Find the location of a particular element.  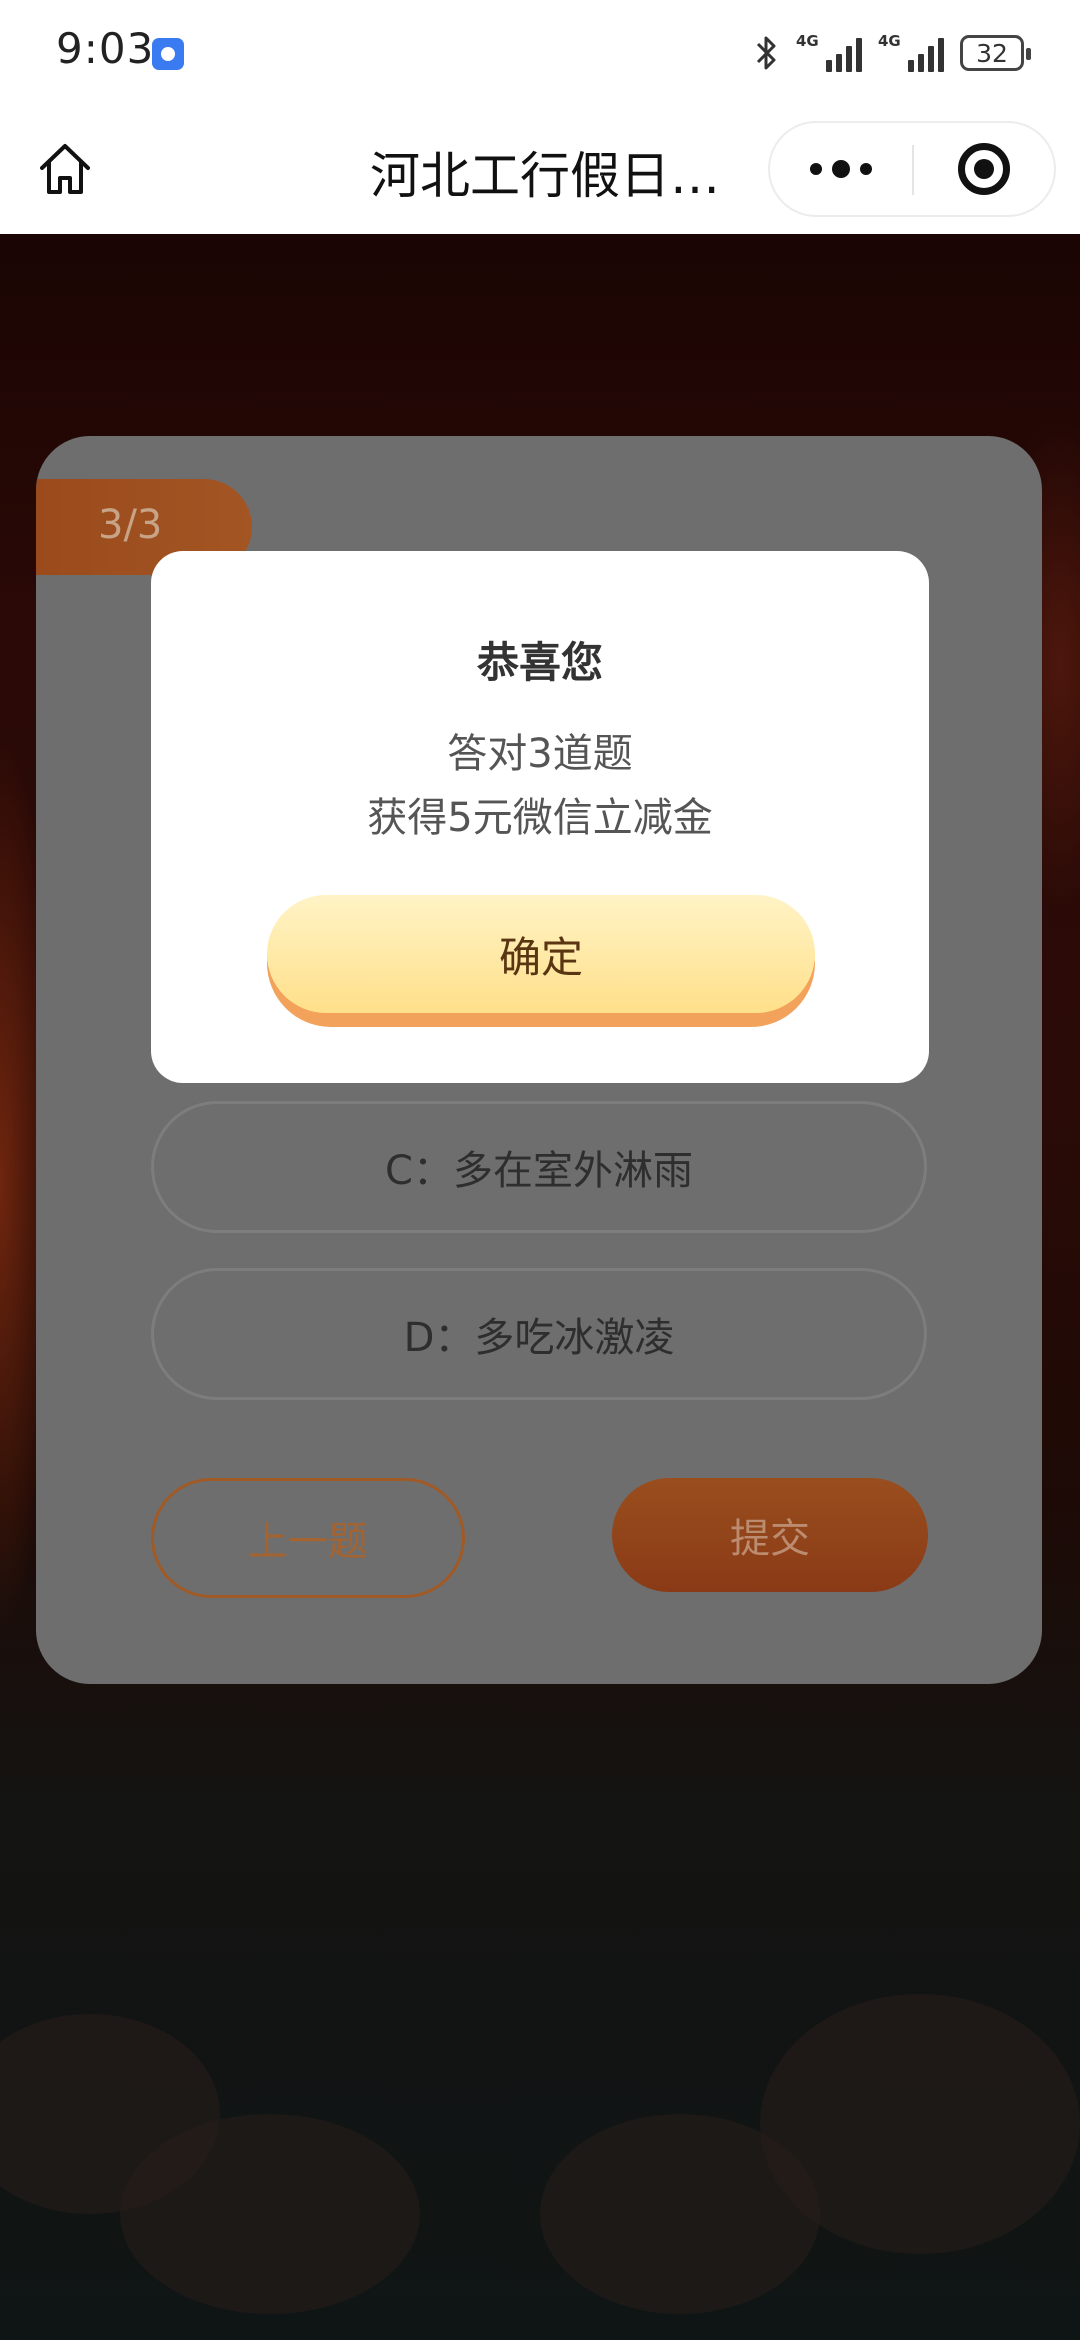

dialog-reward-text: 获得5元微信立减金 is located at coordinates (540, 818).